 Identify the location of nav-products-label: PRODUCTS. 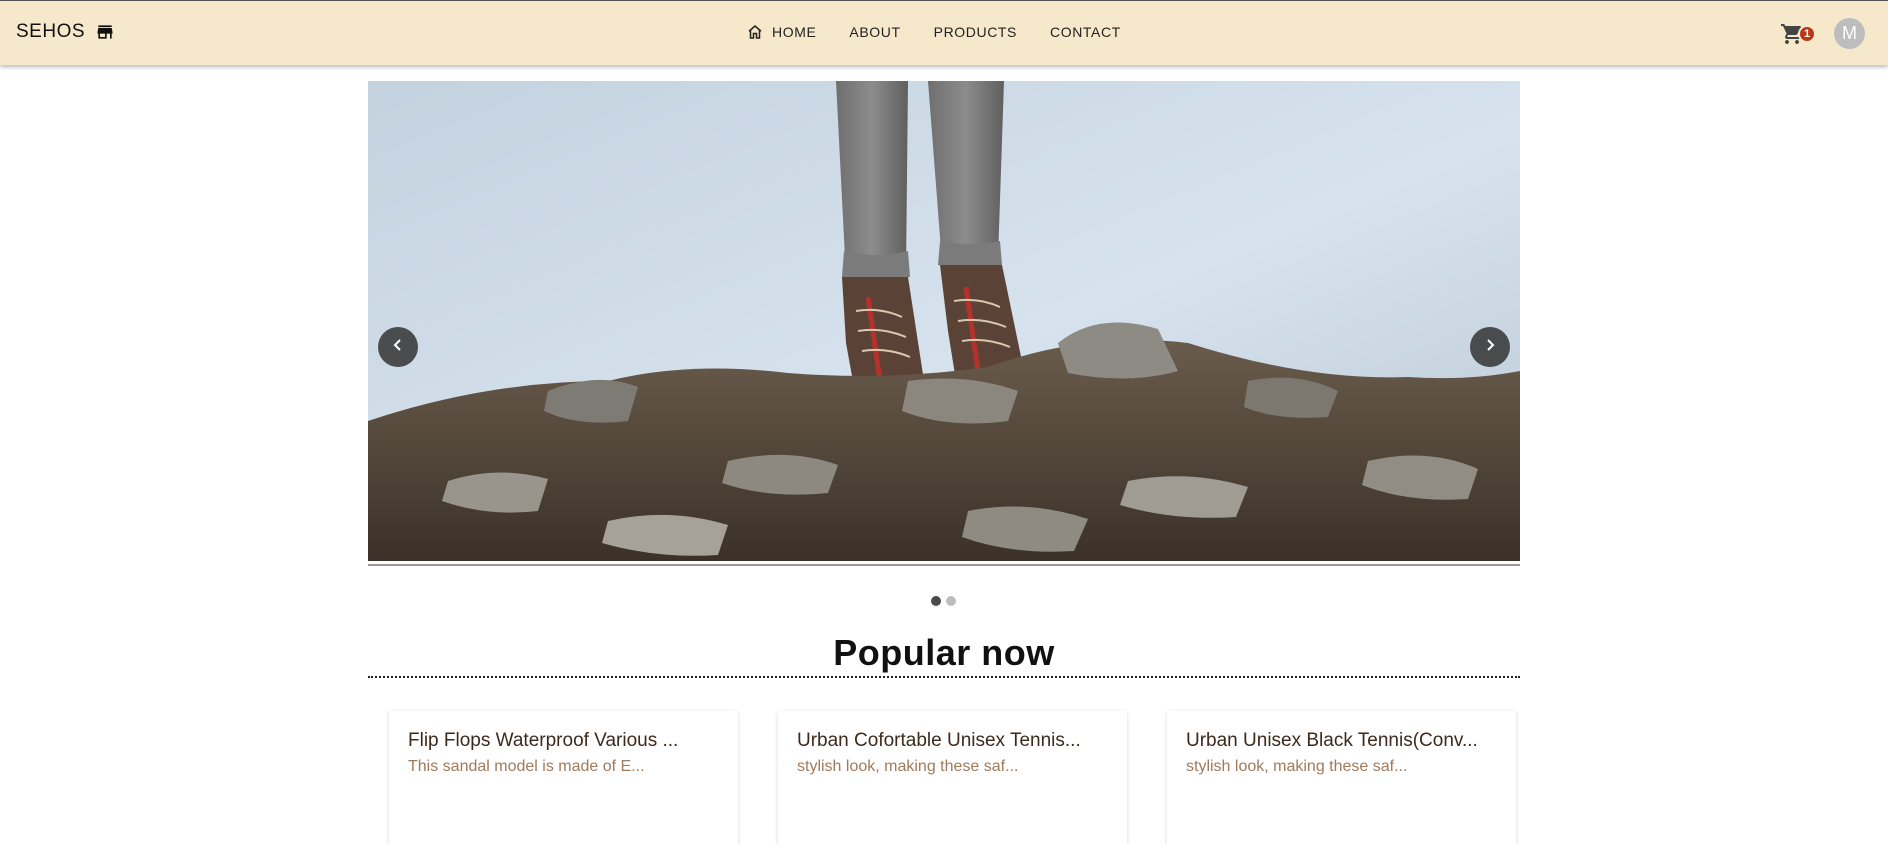
(975, 32).